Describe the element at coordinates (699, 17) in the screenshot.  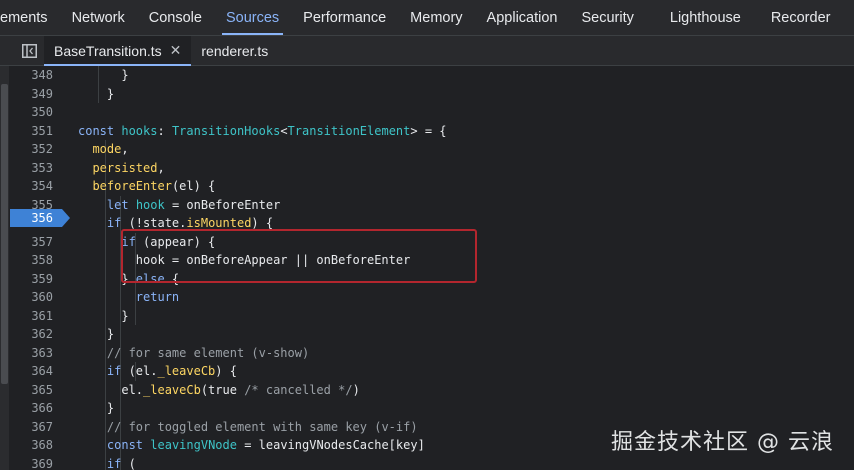
I see `tab-lighthouse: Lighthouse` at that location.